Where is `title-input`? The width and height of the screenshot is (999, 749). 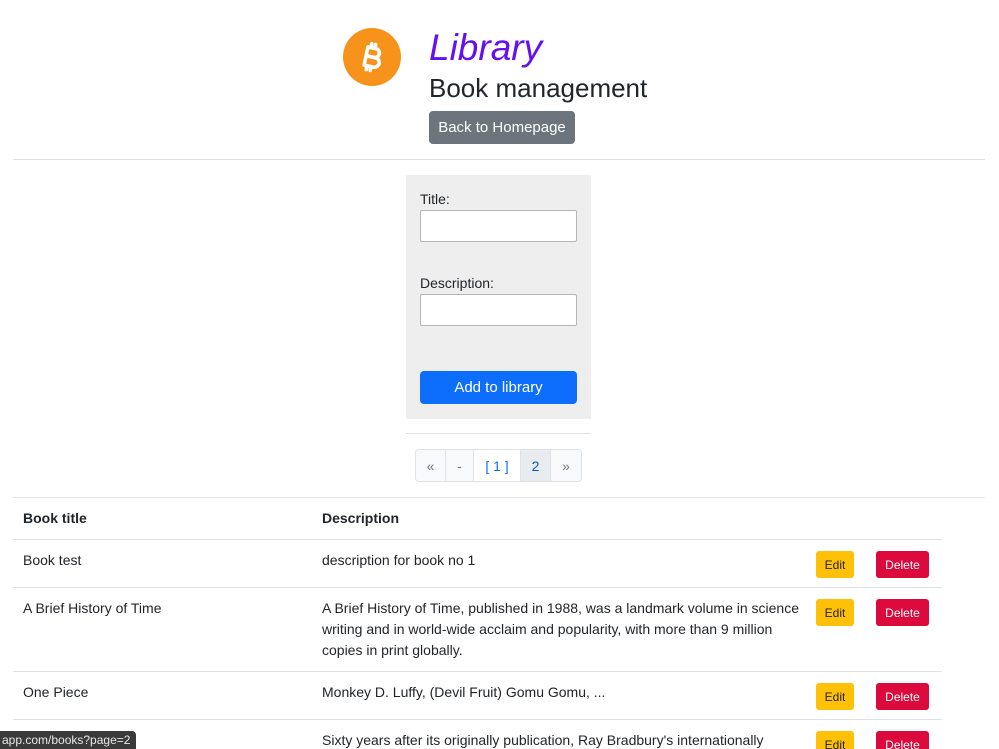 title-input is located at coordinates (498, 226).